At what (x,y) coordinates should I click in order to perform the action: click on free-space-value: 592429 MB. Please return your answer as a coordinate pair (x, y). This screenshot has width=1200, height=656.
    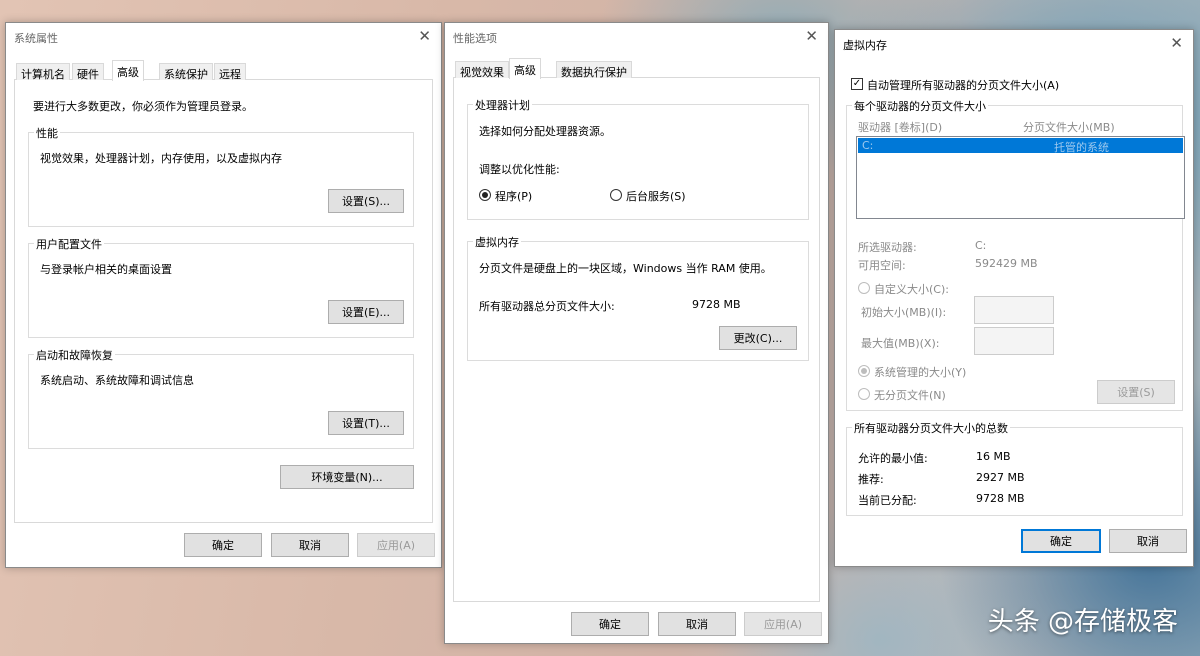
    Looking at the image, I should click on (1006, 263).